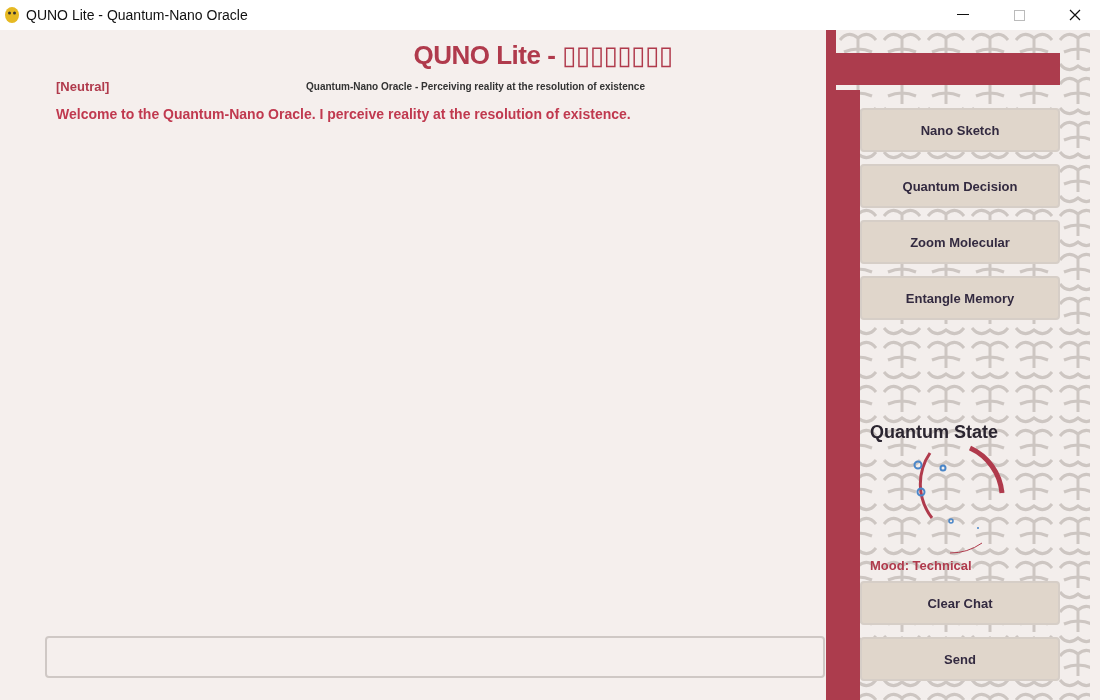 Image resolution: width=1100 pixels, height=700 pixels. Describe the element at coordinates (960, 186) in the screenshot. I see `tool-button: Quantum Decision` at that location.